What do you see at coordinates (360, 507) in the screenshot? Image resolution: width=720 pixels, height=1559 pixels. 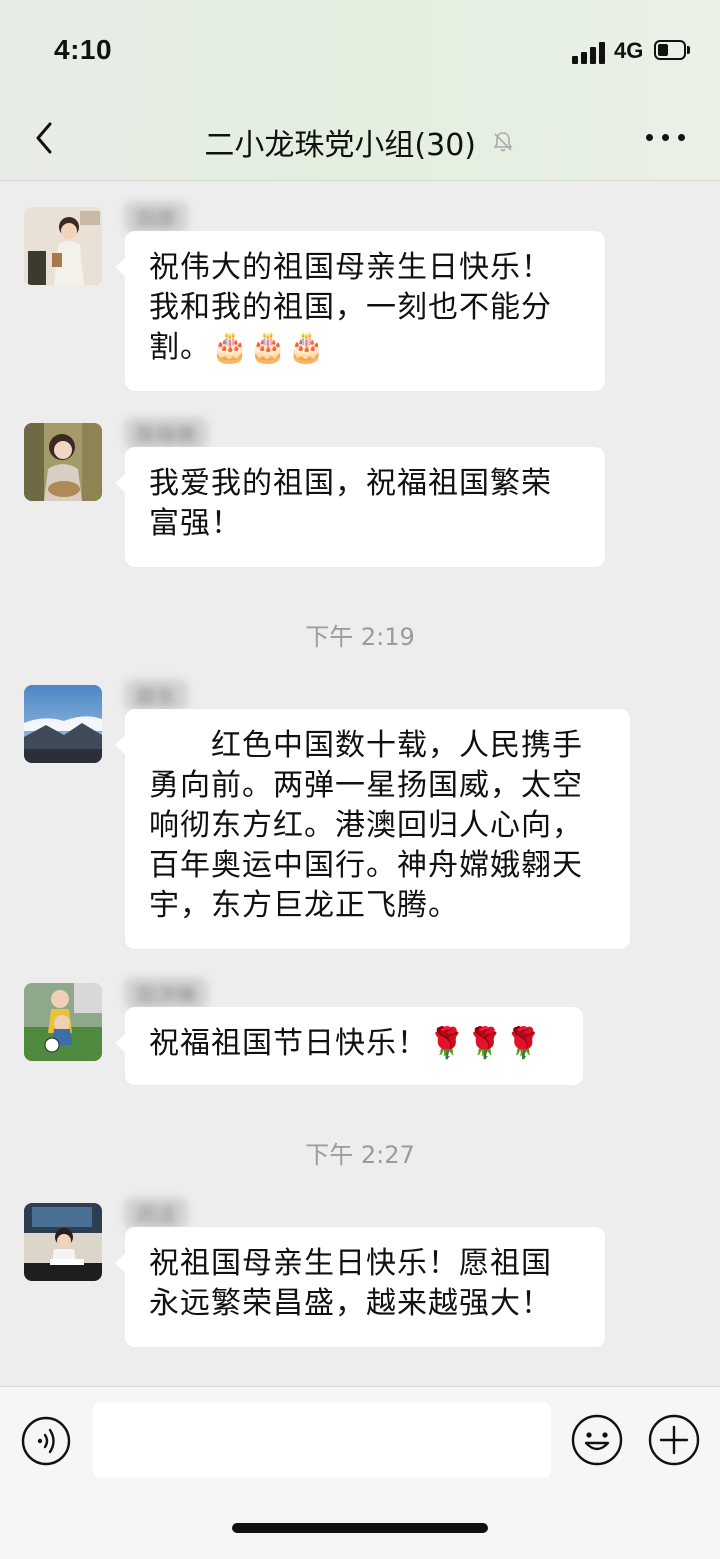 I see `message-bubble: 我爱我的祖国，祝福祖国繁荣富强！` at bounding box center [360, 507].